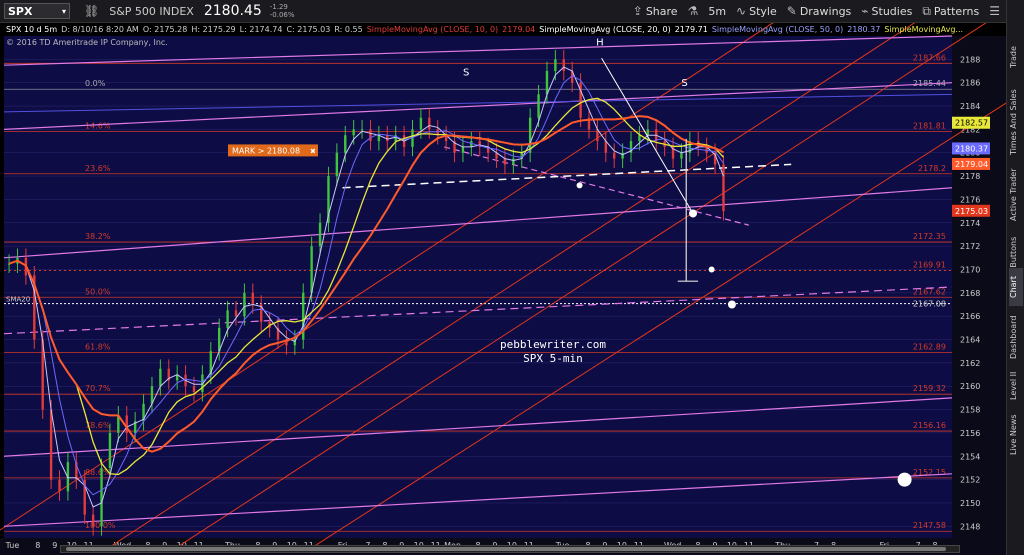 The image size is (1024, 555). Describe the element at coordinates (1016, 287) in the screenshot. I see `sidebar-tab-chart: Chart` at that location.